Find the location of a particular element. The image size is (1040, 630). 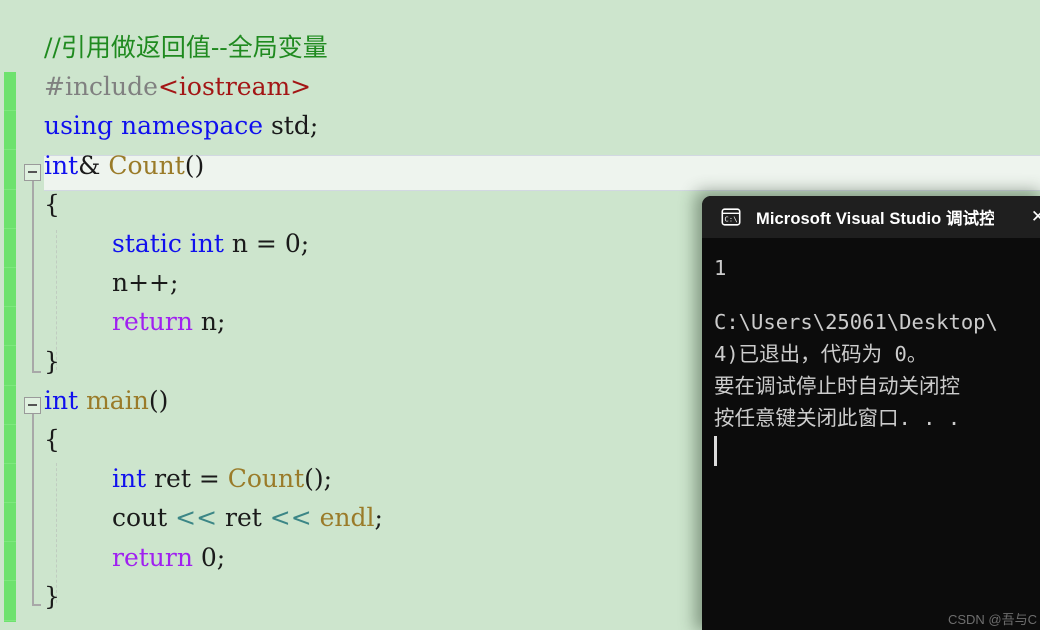

code-token: n = 0; is located at coordinates (270, 243).